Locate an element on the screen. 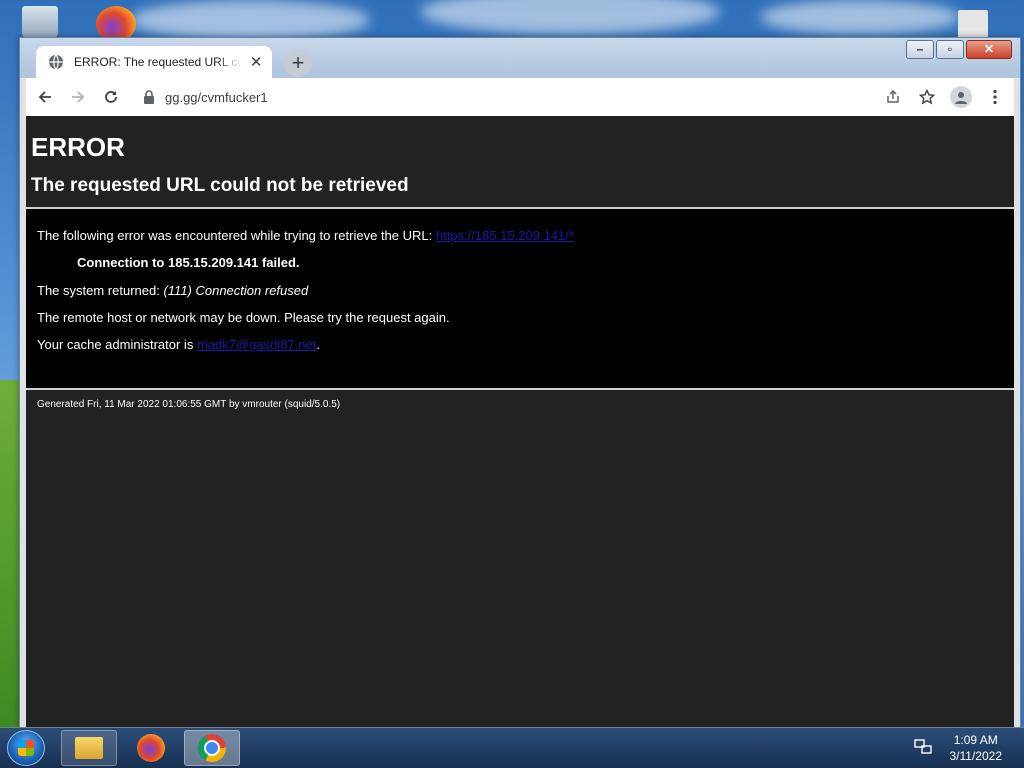 The image size is (1024, 768). taskbar-firefox is located at coordinates (151, 748).